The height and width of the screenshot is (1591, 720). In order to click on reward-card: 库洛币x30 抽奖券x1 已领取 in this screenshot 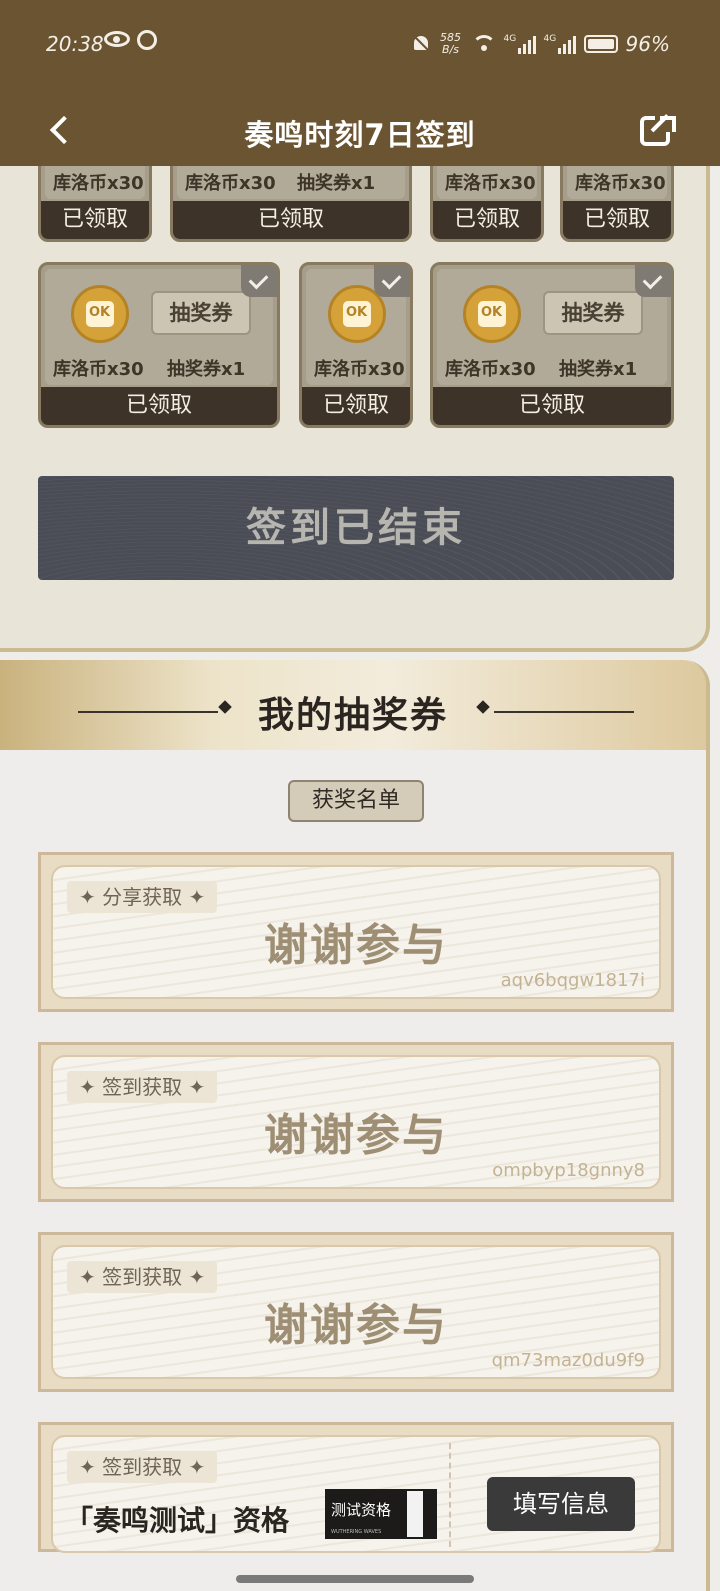, I will do `click(291, 204)`.